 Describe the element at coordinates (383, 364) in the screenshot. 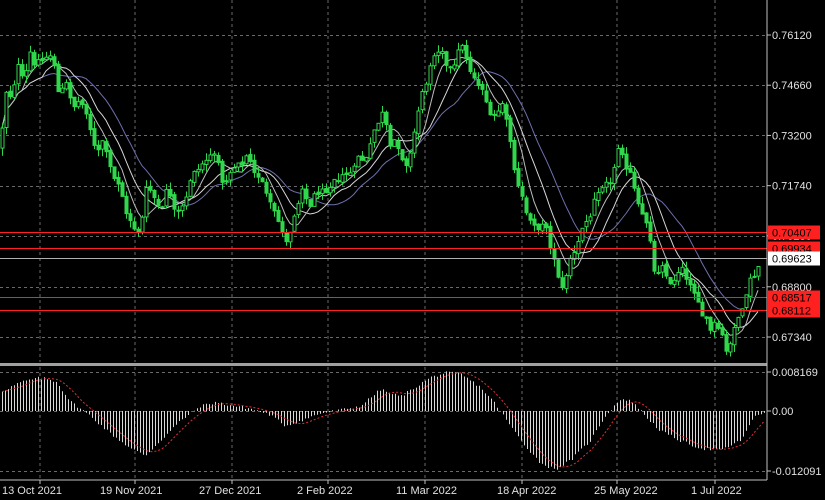

I see `panel-separator` at that location.